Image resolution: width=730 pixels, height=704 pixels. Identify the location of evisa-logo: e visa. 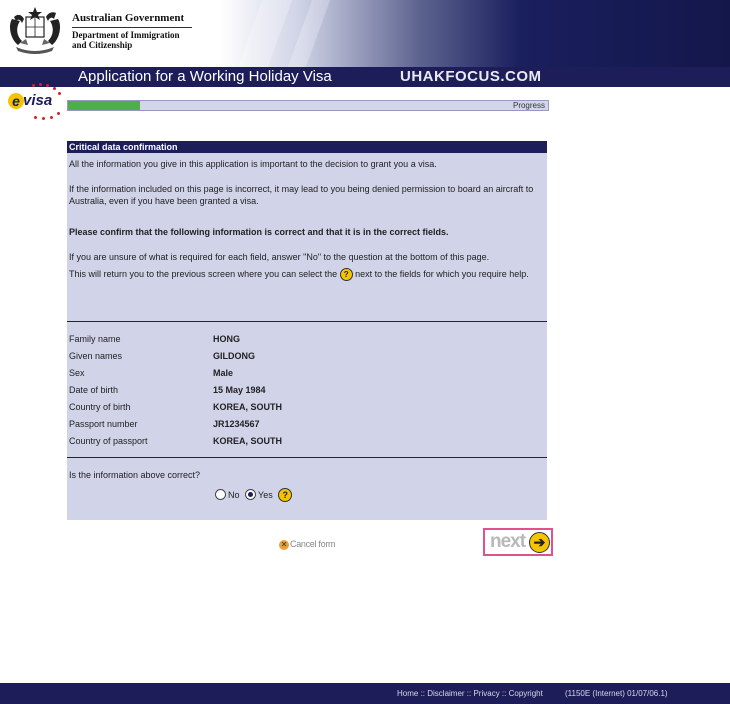
(34, 102).